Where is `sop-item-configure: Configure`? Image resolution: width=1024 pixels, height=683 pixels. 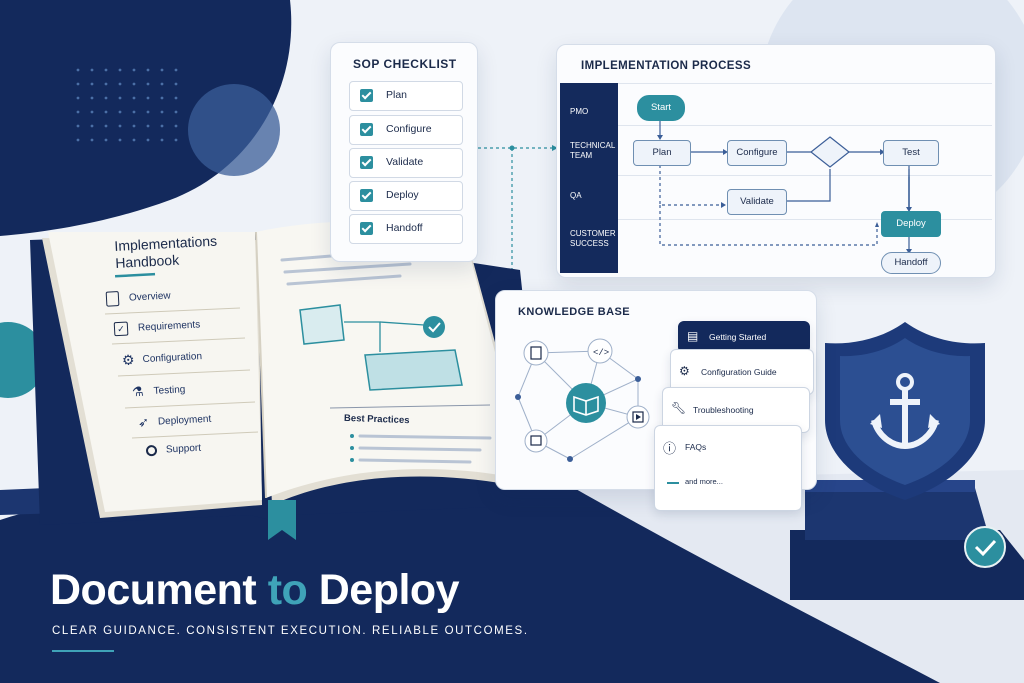
sop-item-configure: Configure is located at coordinates (406, 130).